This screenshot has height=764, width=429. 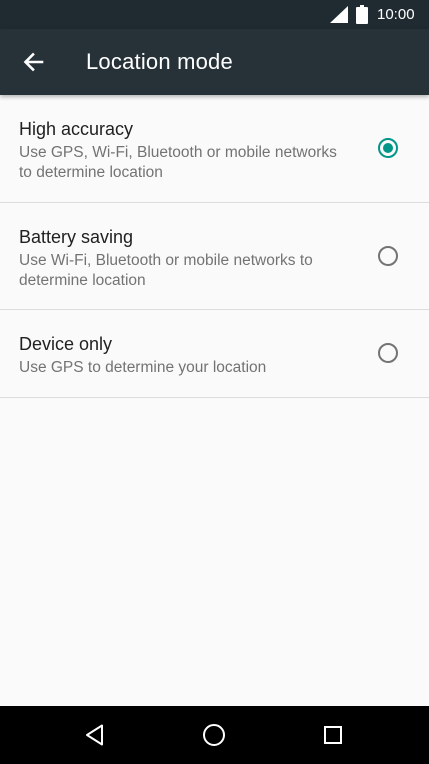 What do you see at coordinates (396, 14) in the screenshot?
I see `status-time: 10:00` at bounding box center [396, 14].